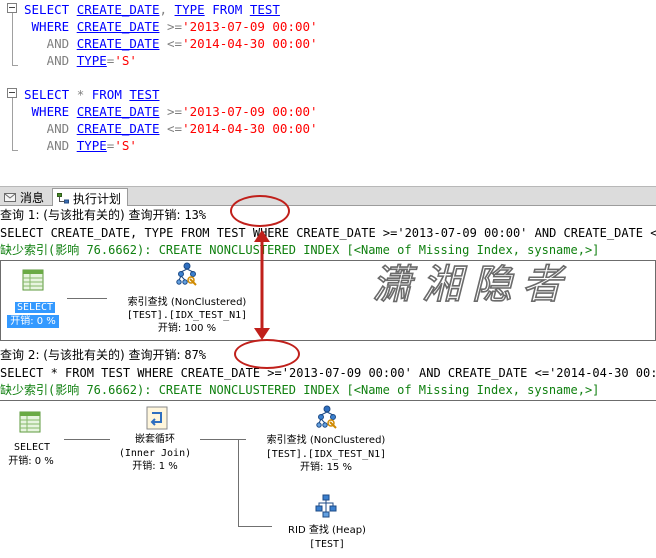 The width and height of the screenshot is (656, 558). I want to click on tab-label: 执行计划, so click(97, 199).